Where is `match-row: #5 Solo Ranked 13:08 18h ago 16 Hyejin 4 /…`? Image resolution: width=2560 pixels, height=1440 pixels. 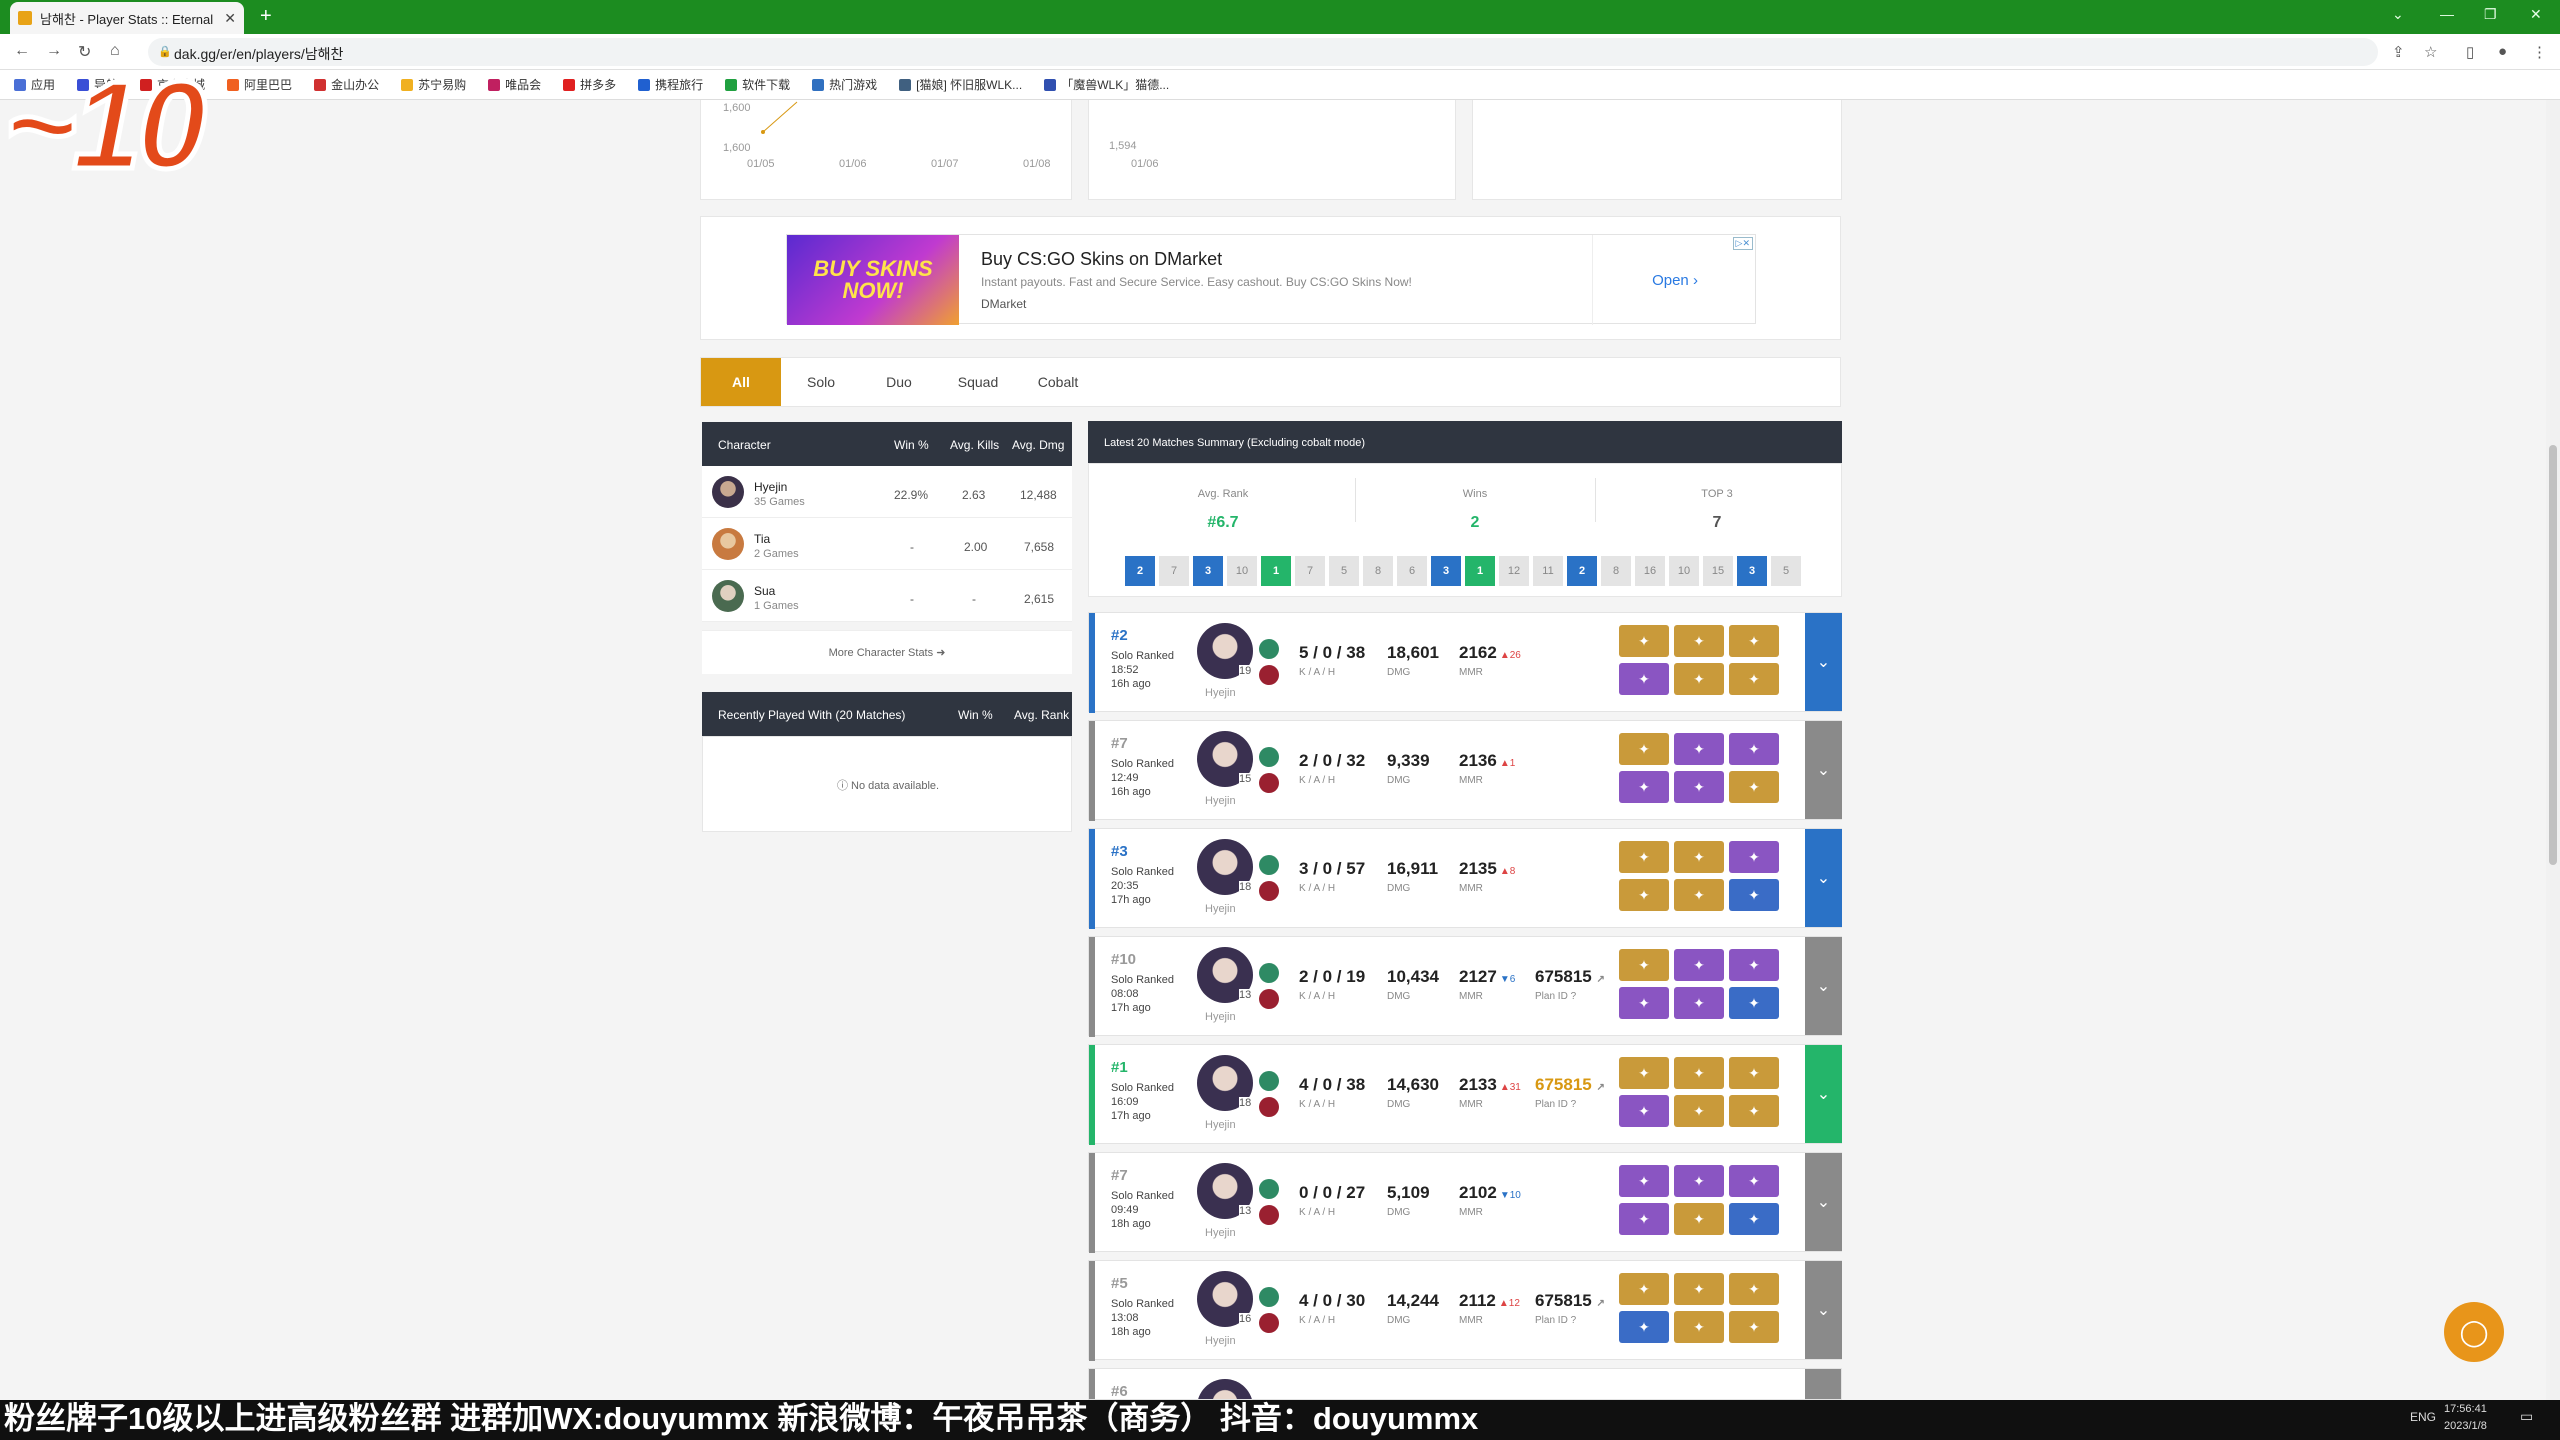
match-row: #5 Solo Ranked 13:08 18h ago 16 Hyejin 4 /… is located at coordinates (1465, 1310).